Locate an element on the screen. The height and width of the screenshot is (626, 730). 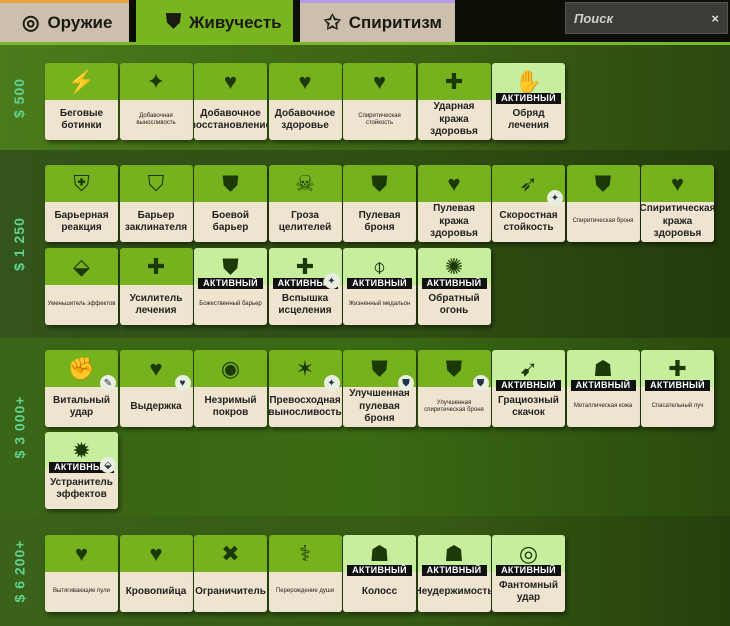
item-icon-area: ➶ ✦ is located at coordinates (528, 185).